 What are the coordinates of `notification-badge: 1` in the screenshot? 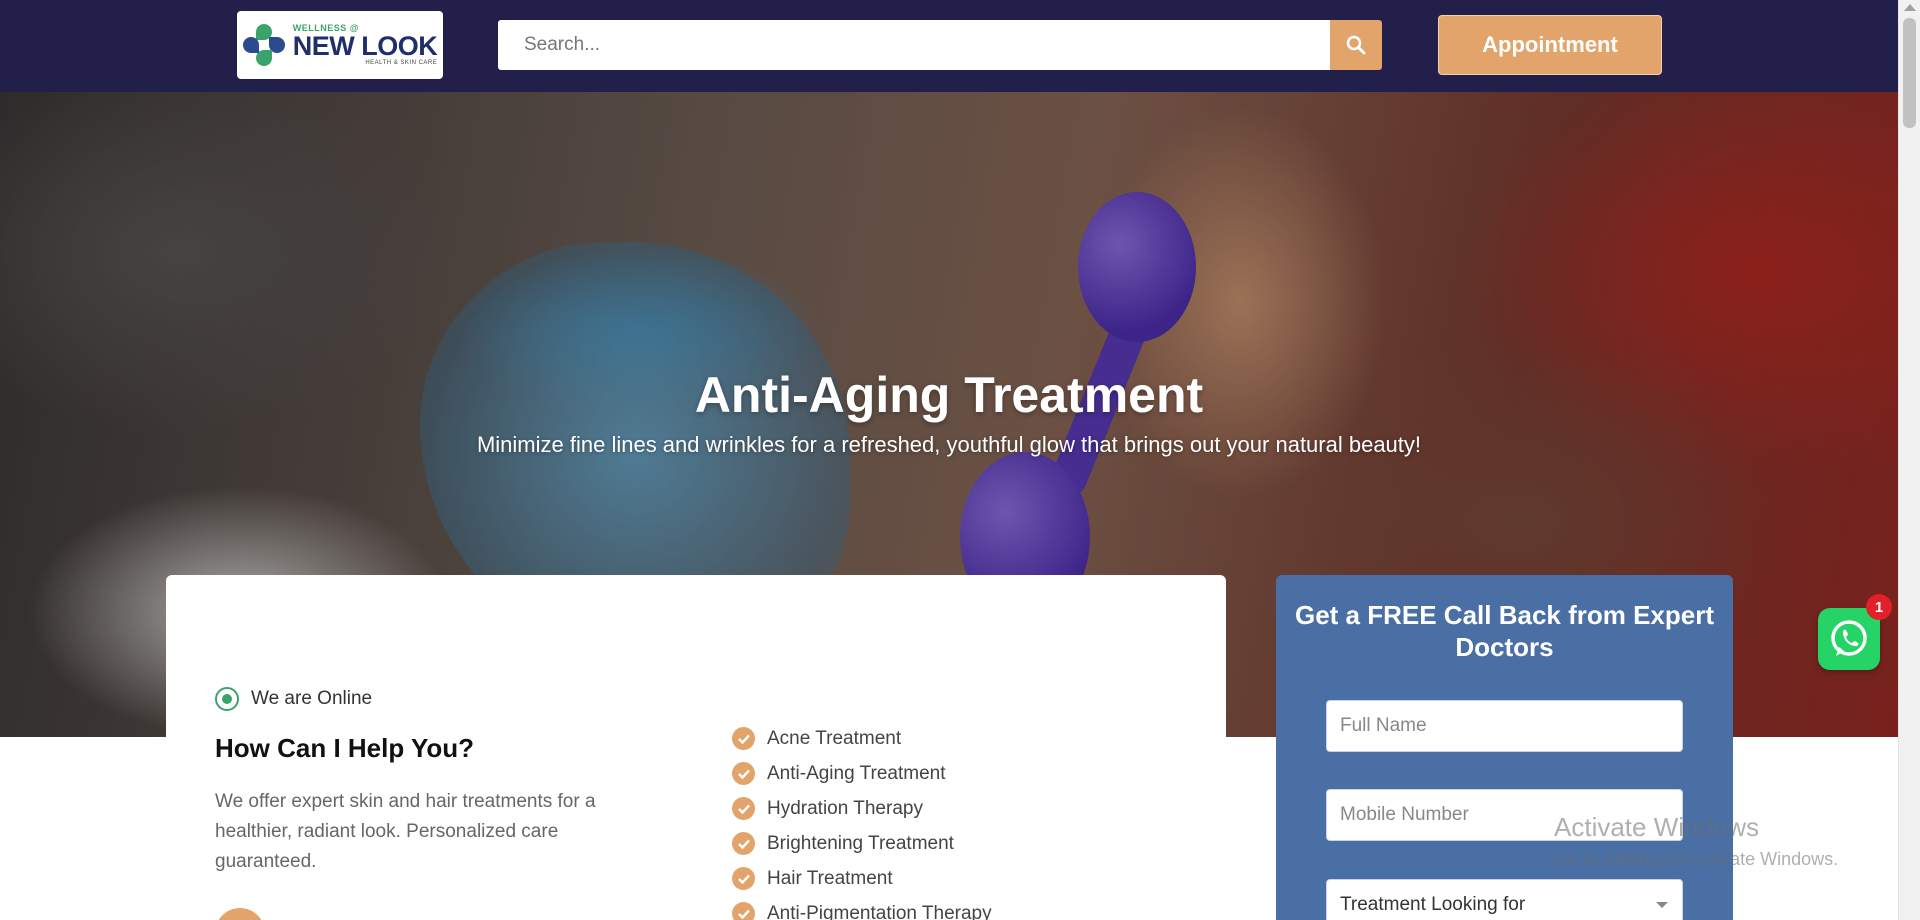 It's located at (1879, 607).